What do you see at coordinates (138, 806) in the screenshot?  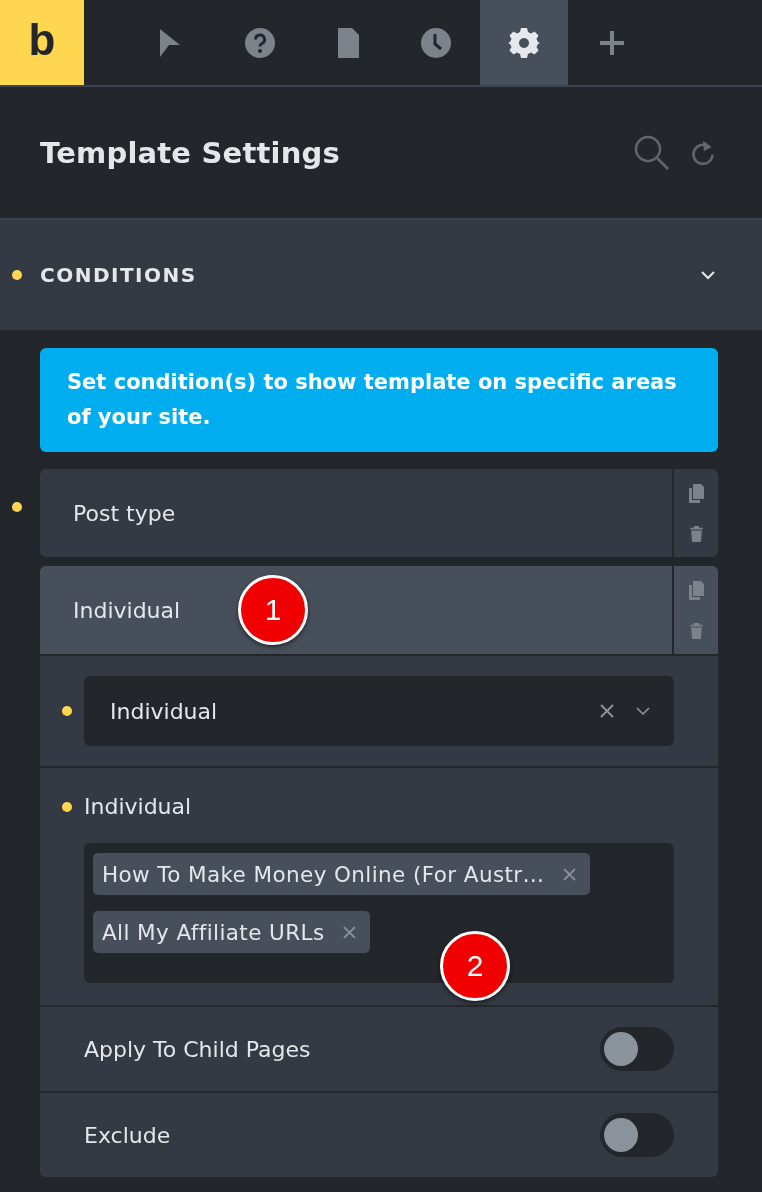 I see `field-label: Individual` at bounding box center [138, 806].